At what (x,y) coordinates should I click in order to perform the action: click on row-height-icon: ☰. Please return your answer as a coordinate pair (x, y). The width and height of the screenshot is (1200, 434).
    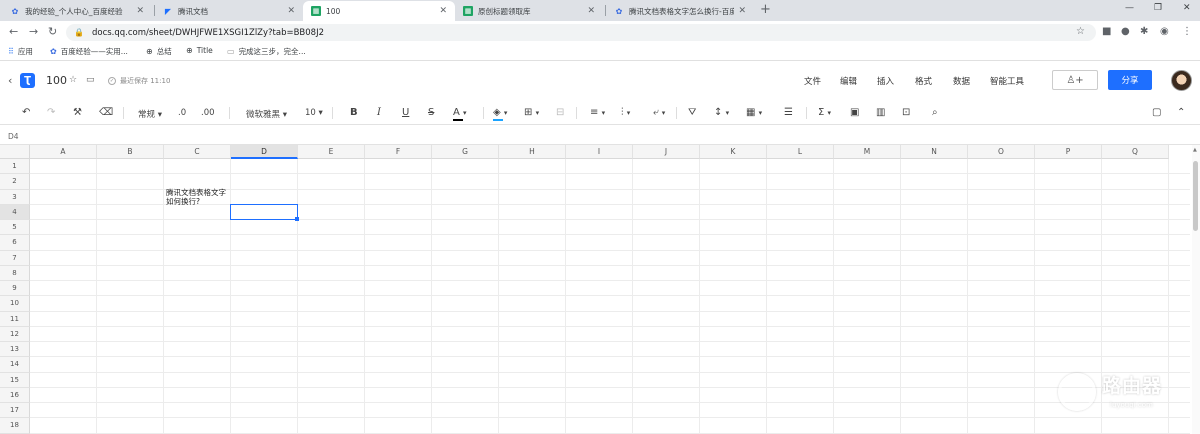
    Looking at the image, I should click on (788, 112).